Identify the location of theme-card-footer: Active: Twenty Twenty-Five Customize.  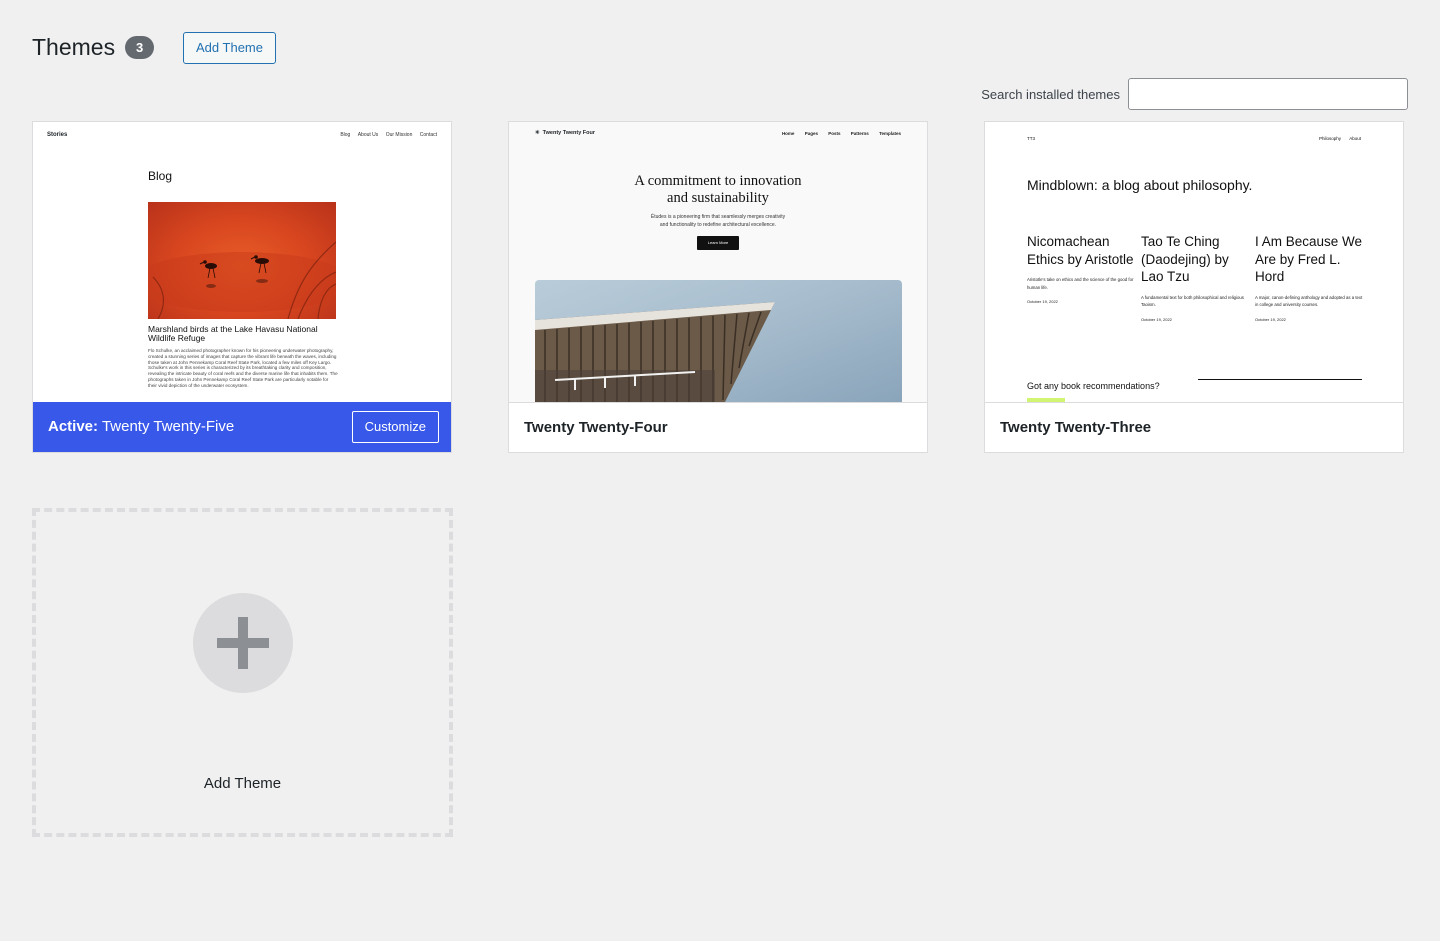
(242, 427).